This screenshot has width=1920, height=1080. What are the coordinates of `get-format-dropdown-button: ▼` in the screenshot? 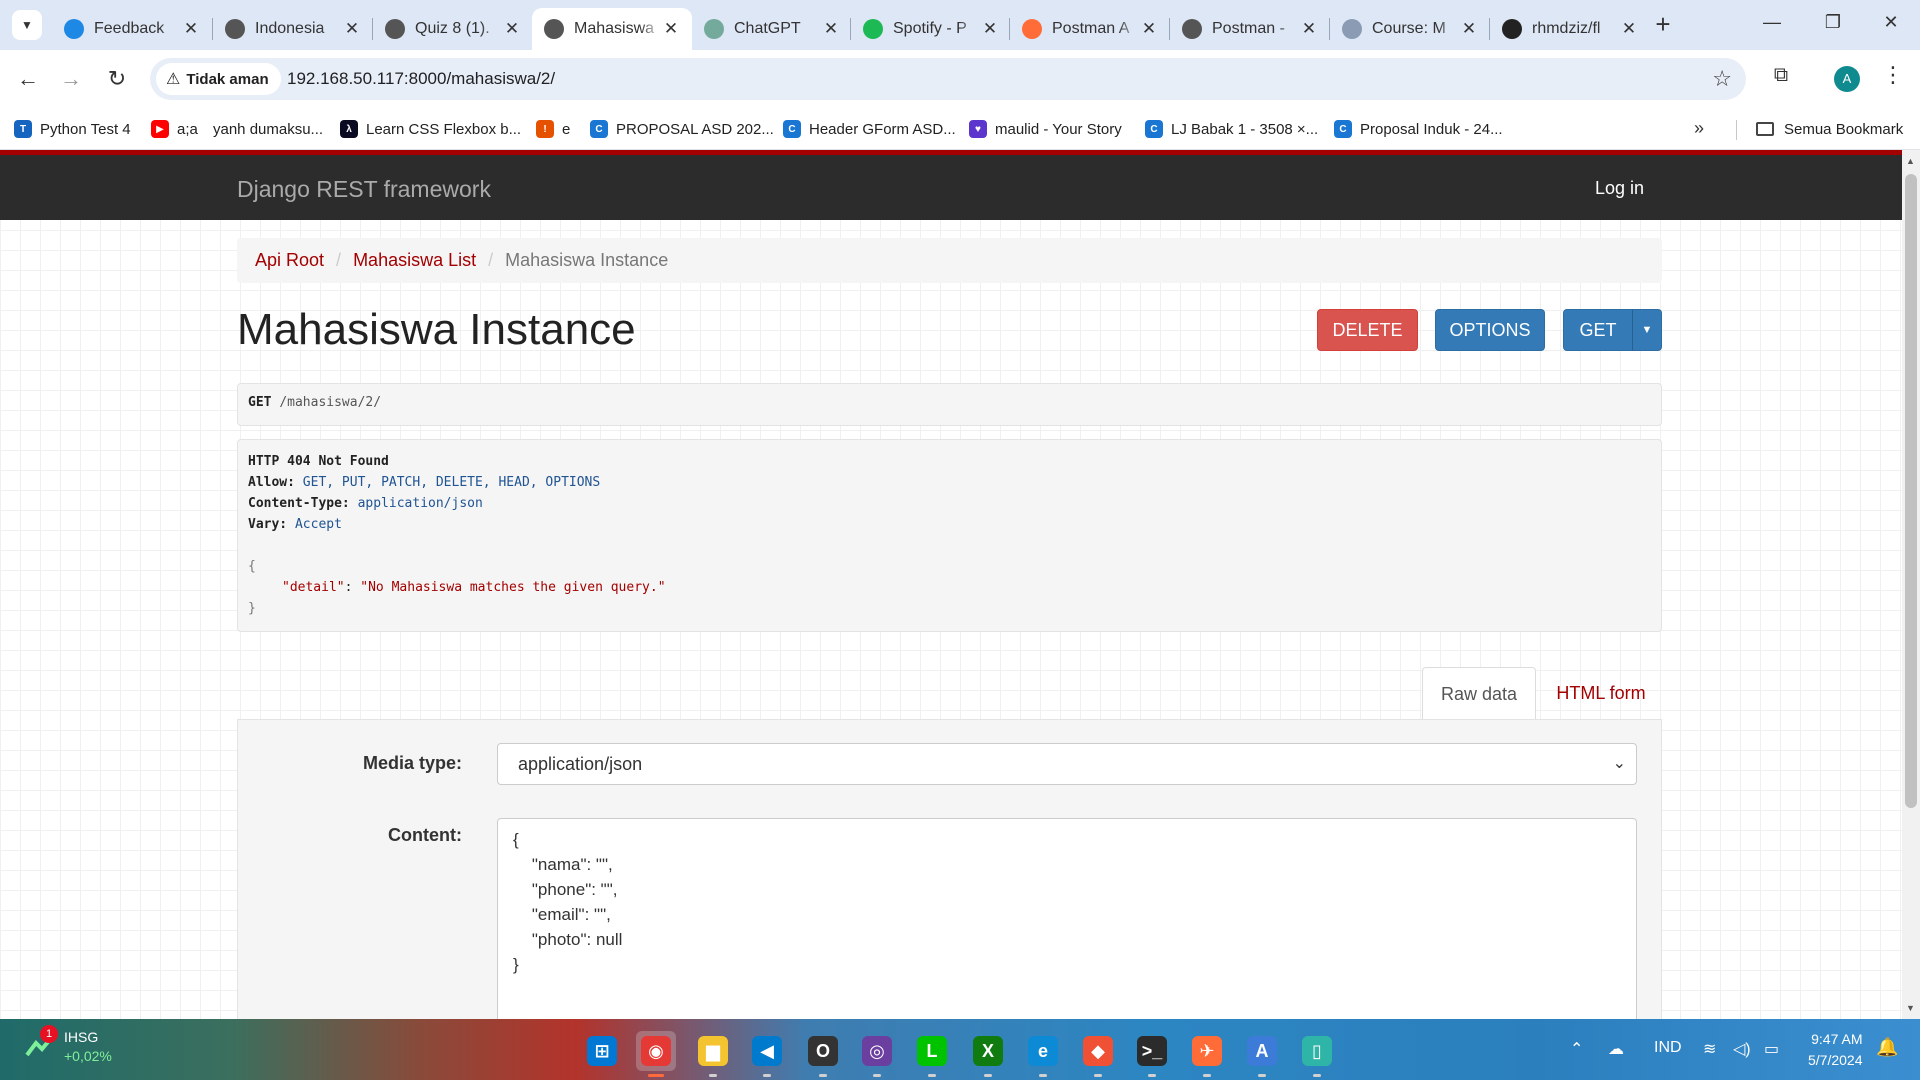 It's located at (1647, 330).